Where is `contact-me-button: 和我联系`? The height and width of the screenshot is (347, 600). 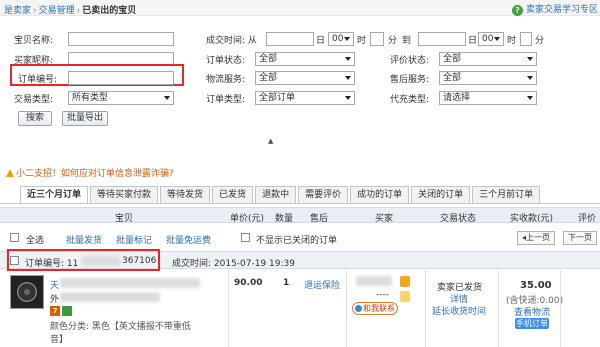 contact-me-button: 和我联系 is located at coordinates (375, 308).